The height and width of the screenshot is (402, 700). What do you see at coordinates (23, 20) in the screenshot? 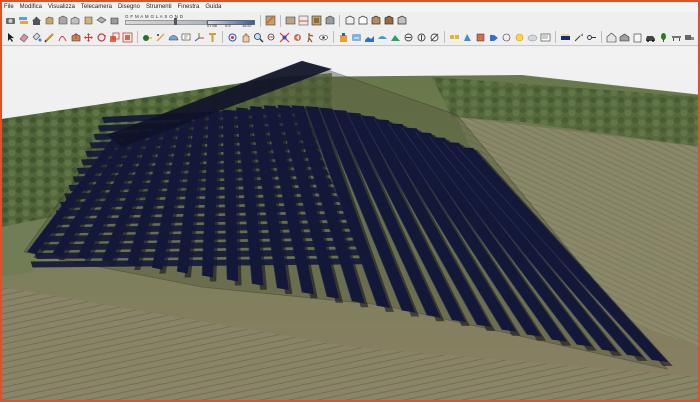
I see `layers-icon` at bounding box center [23, 20].